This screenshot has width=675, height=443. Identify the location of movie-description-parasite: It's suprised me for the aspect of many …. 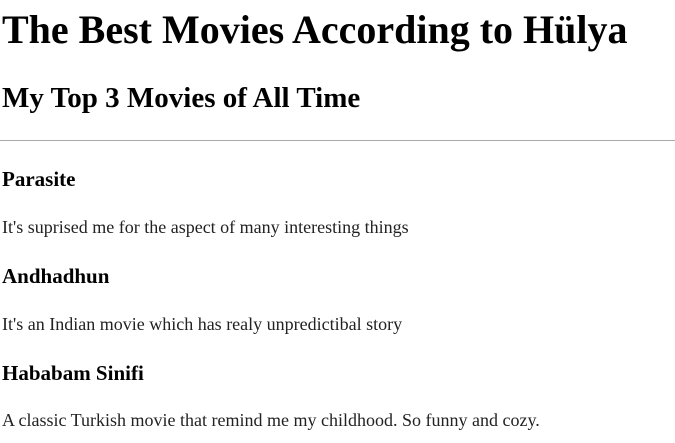
(205, 227).